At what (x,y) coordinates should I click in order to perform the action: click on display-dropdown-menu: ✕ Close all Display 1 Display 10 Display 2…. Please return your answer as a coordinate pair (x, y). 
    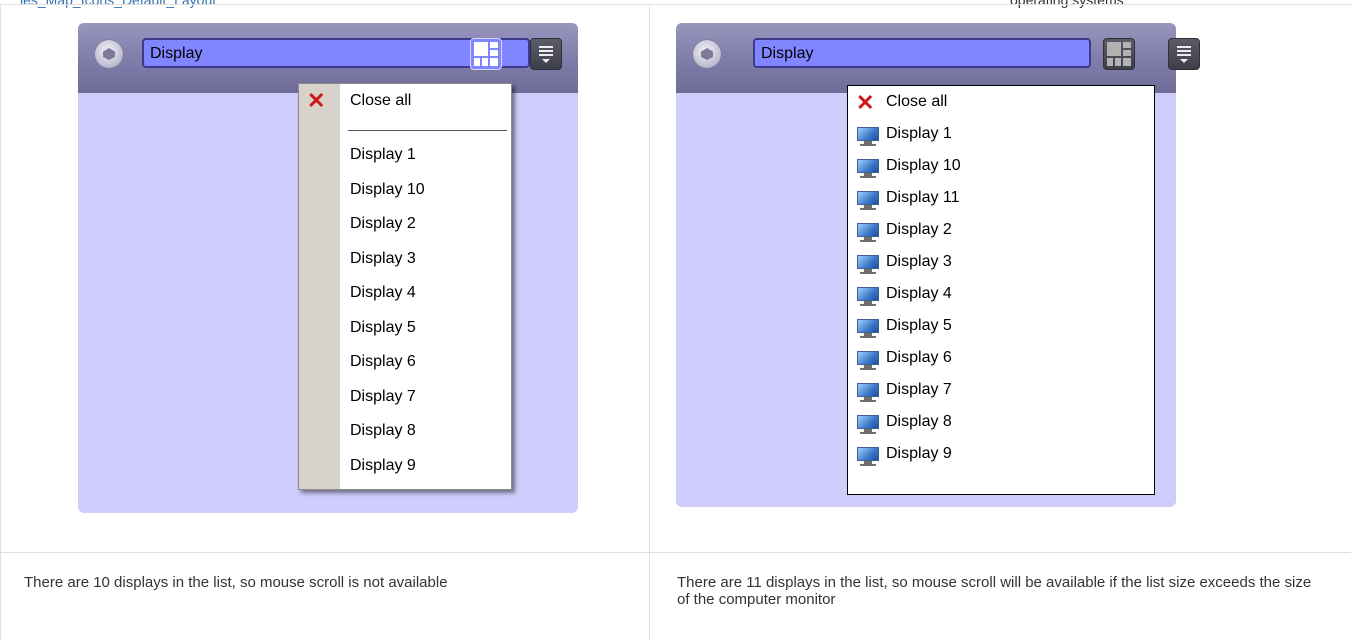
    Looking at the image, I should click on (405, 286).